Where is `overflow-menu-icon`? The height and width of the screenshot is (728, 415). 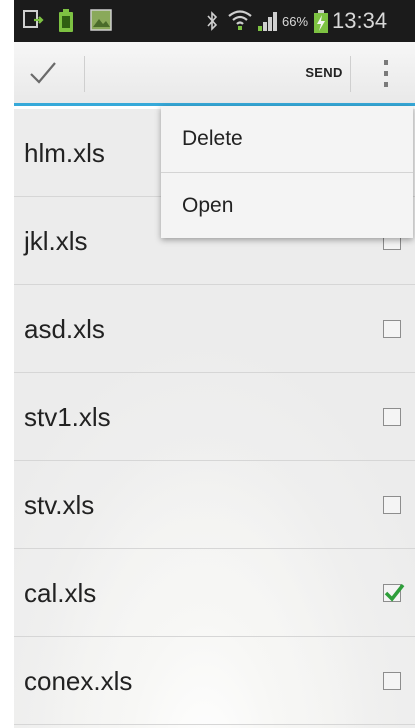
overflow-menu-icon is located at coordinates (386, 74).